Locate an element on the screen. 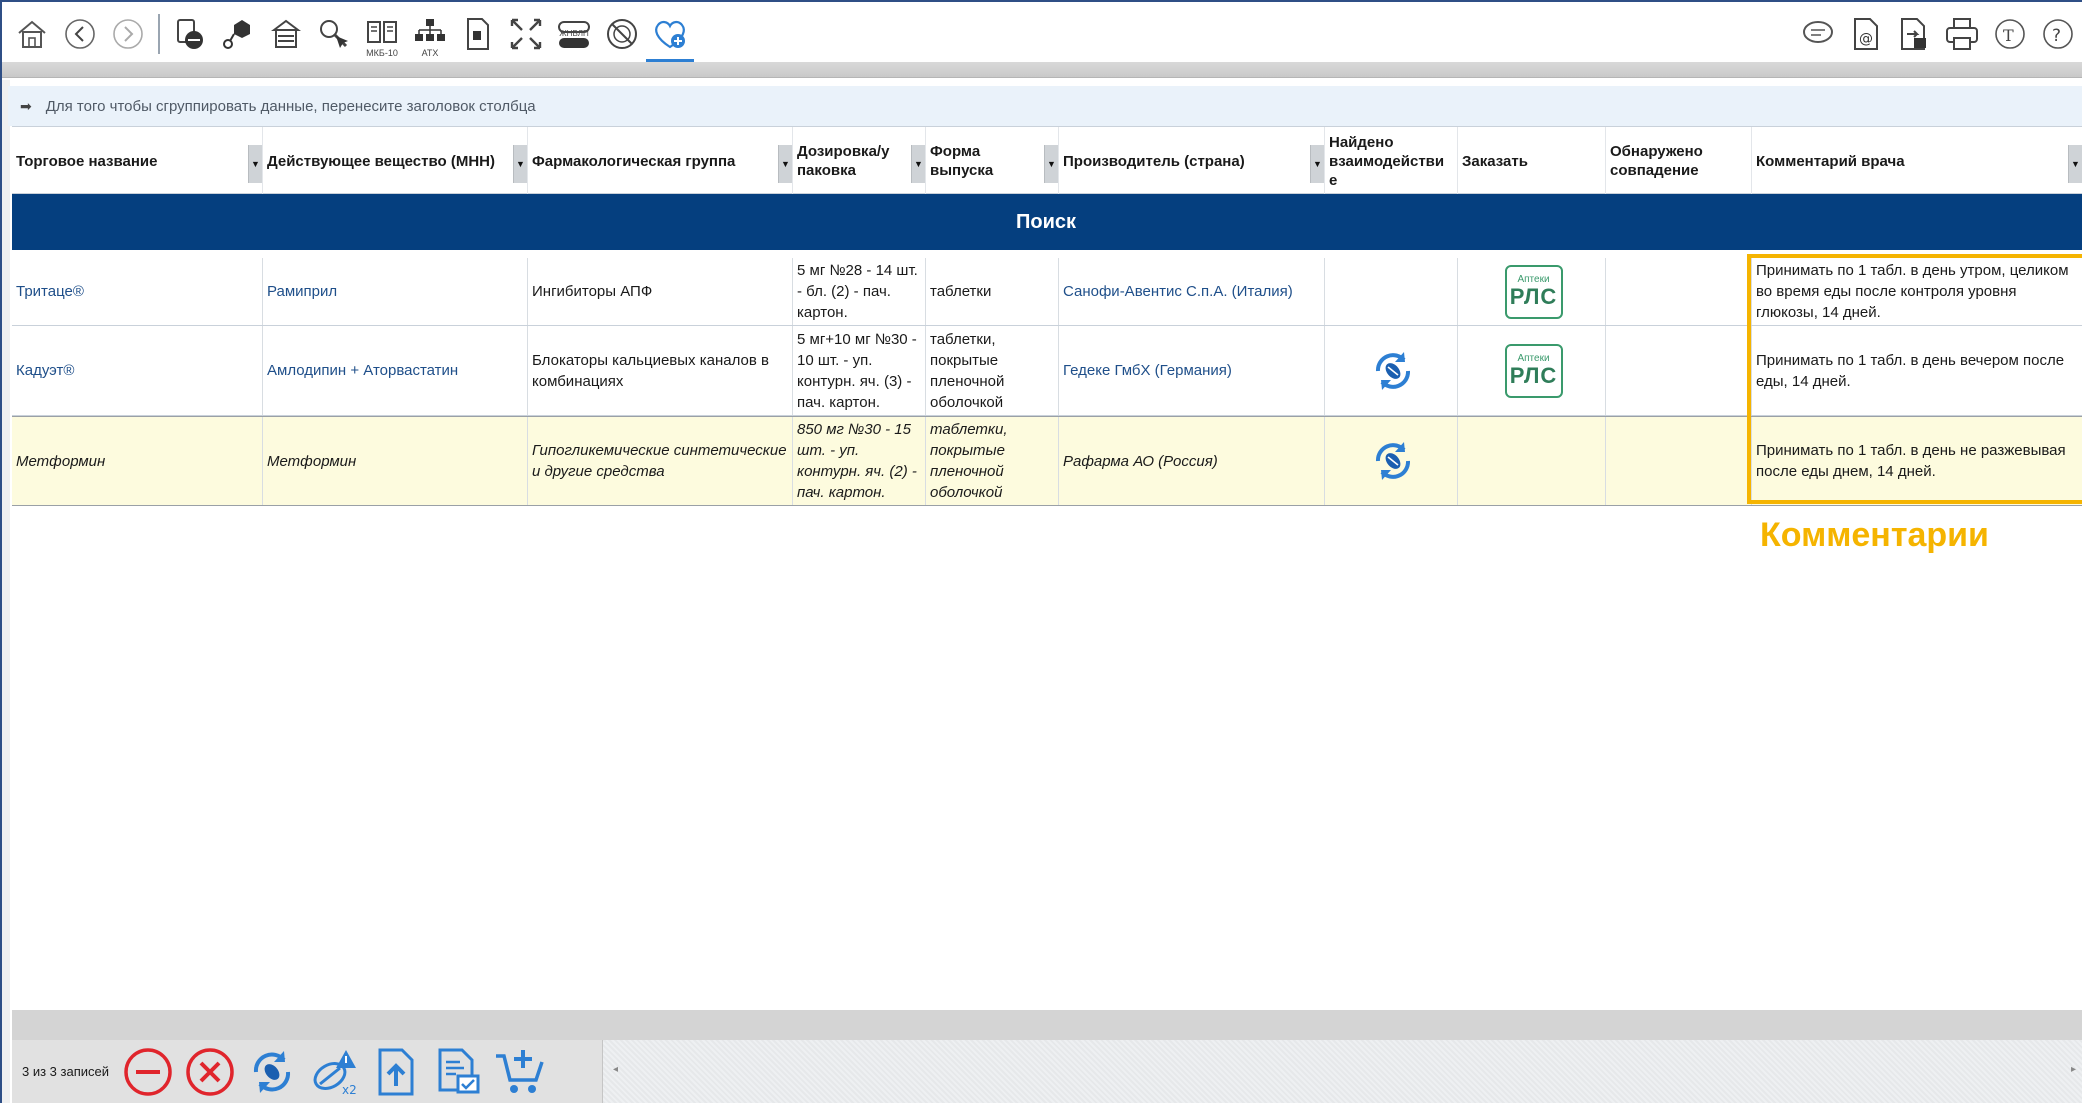  column-header-interaction: Найдено взаимодействи е is located at coordinates (1390, 161).